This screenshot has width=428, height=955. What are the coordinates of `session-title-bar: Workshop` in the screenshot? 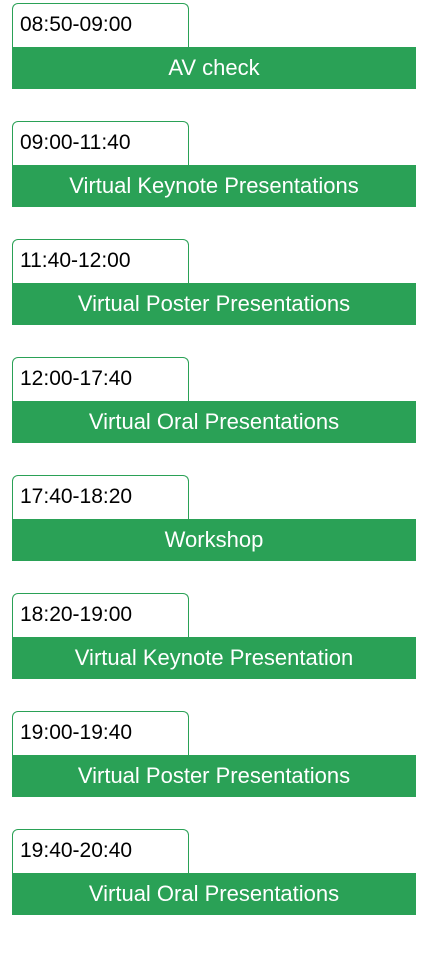 It's located at (214, 540).